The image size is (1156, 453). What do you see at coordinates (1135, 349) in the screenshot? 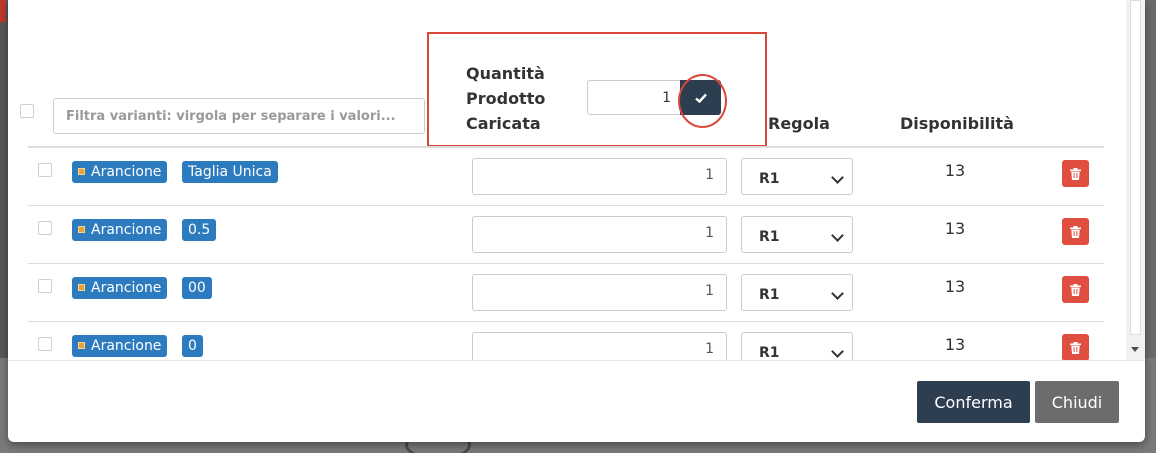
I see `scroll-down-arrow-icon` at bounding box center [1135, 349].